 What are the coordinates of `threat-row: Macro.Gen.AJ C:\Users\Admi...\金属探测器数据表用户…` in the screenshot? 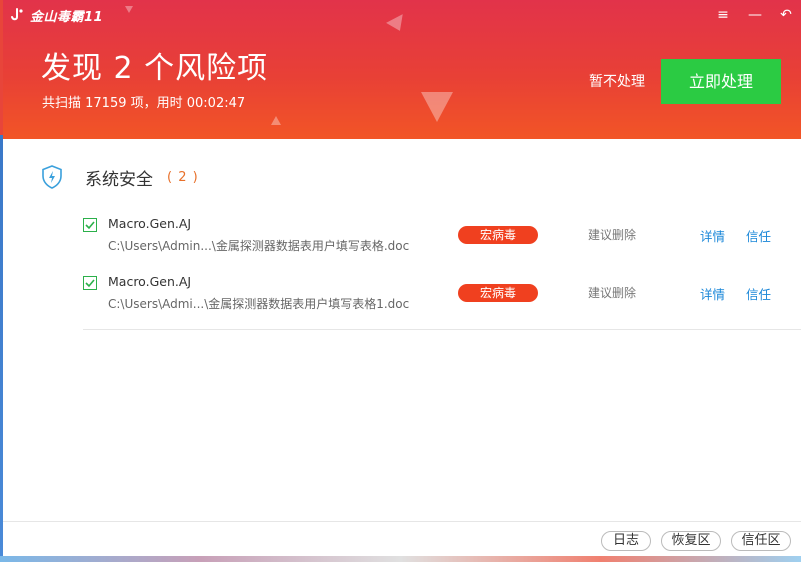 It's located at (402, 296).